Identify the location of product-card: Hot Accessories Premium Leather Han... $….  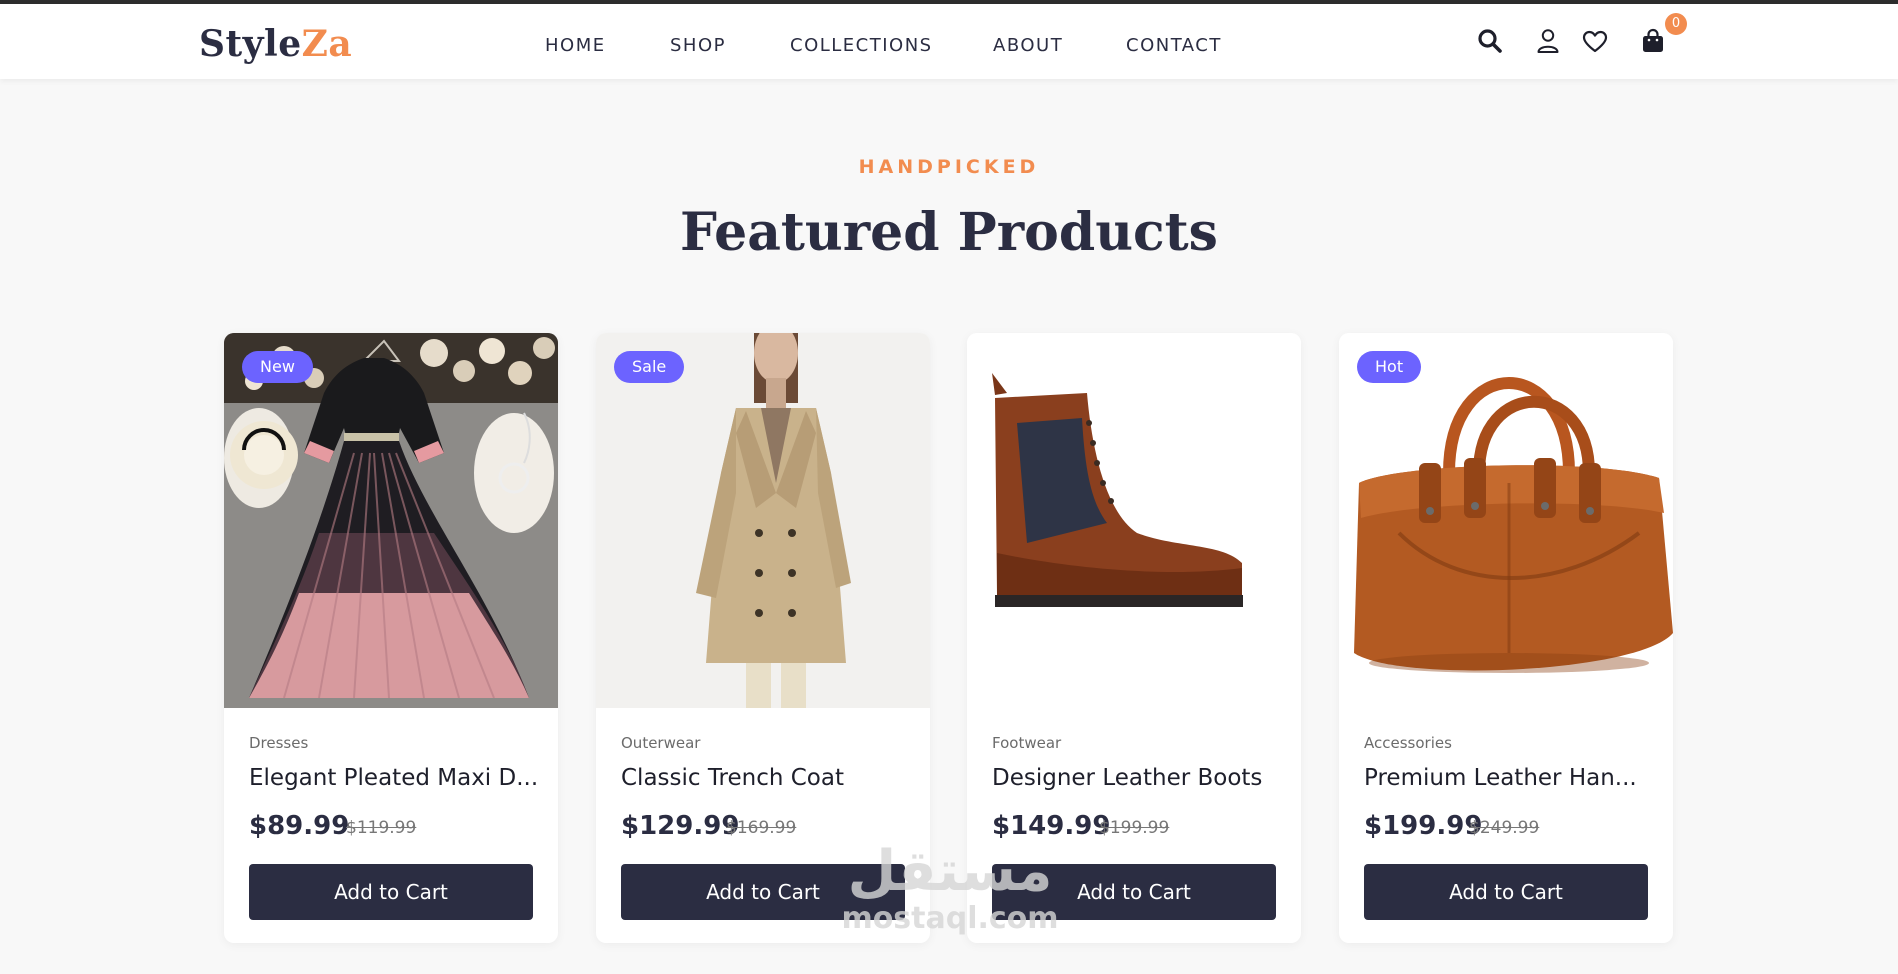
(1506, 638).